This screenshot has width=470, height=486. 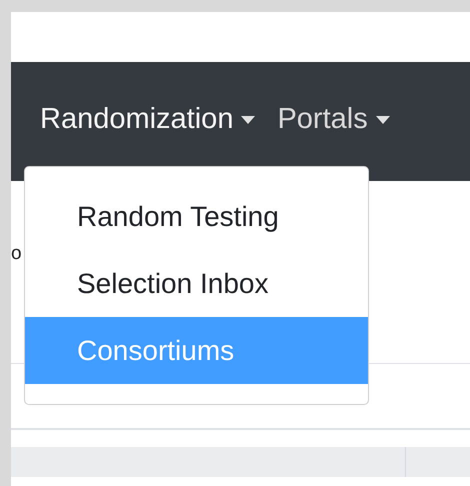 What do you see at coordinates (148, 120) in the screenshot?
I see `nav-dropdown: Randomization` at bounding box center [148, 120].